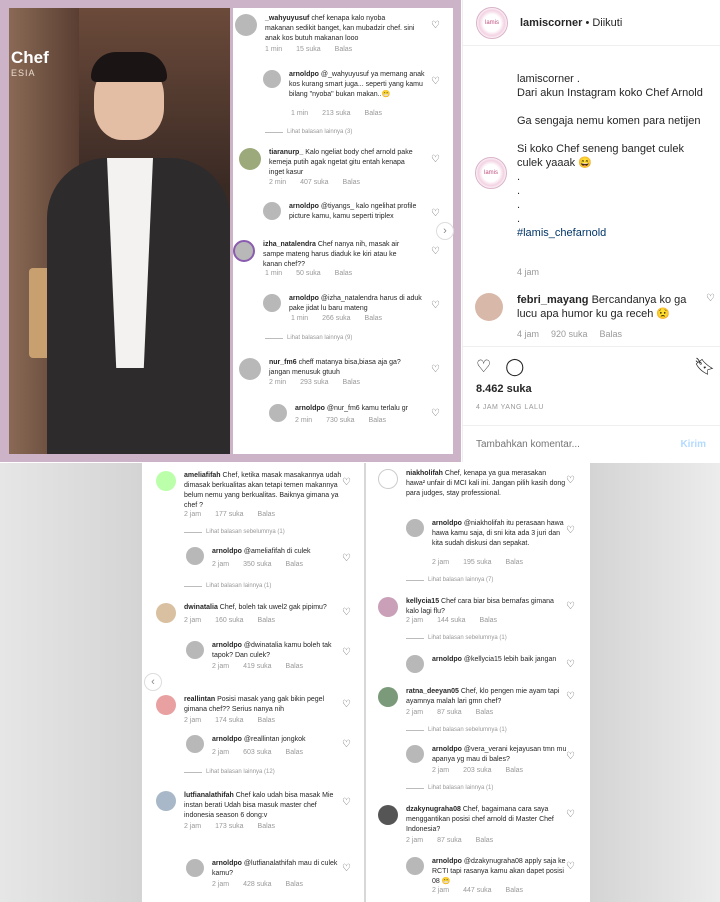 The width and height of the screenshot is (720, 902). What do you see at coordinates (504, 389) in the screenshot?
I see `like-count: 8.462 suka` at bounding box center [504, 389].